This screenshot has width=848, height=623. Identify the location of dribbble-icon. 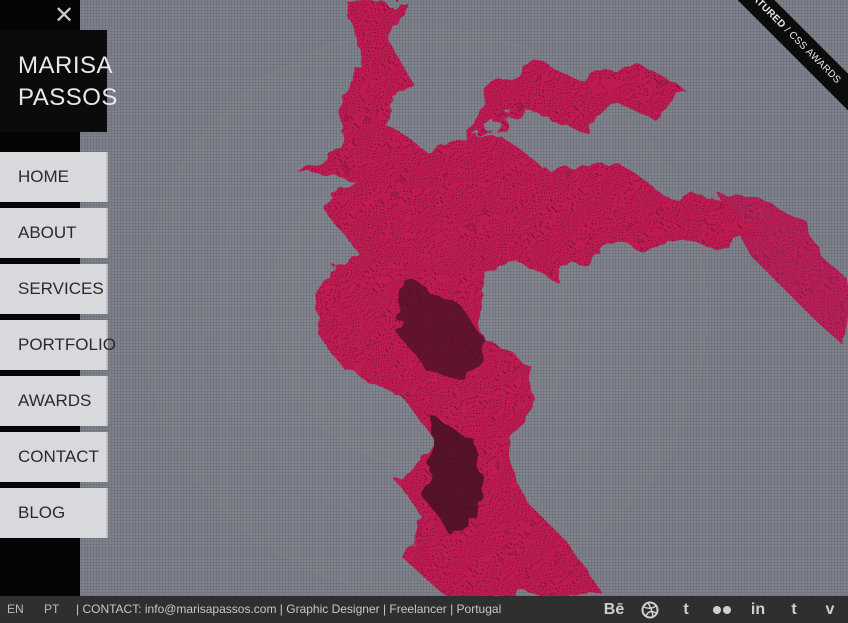
(650, 610).